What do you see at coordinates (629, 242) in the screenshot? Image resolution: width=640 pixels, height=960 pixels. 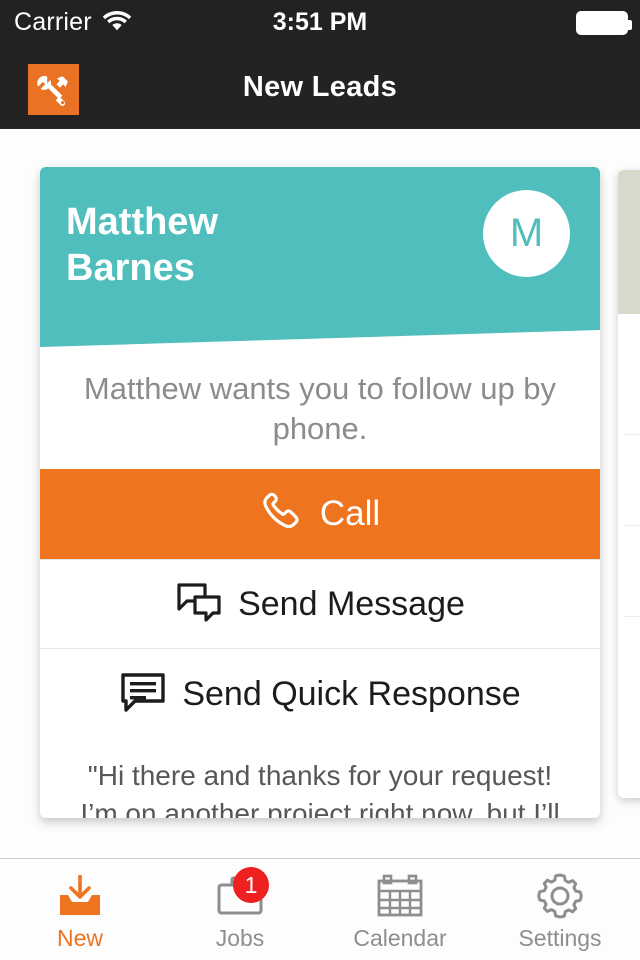 I see `next-card-header` at bounding box center [629, 242].